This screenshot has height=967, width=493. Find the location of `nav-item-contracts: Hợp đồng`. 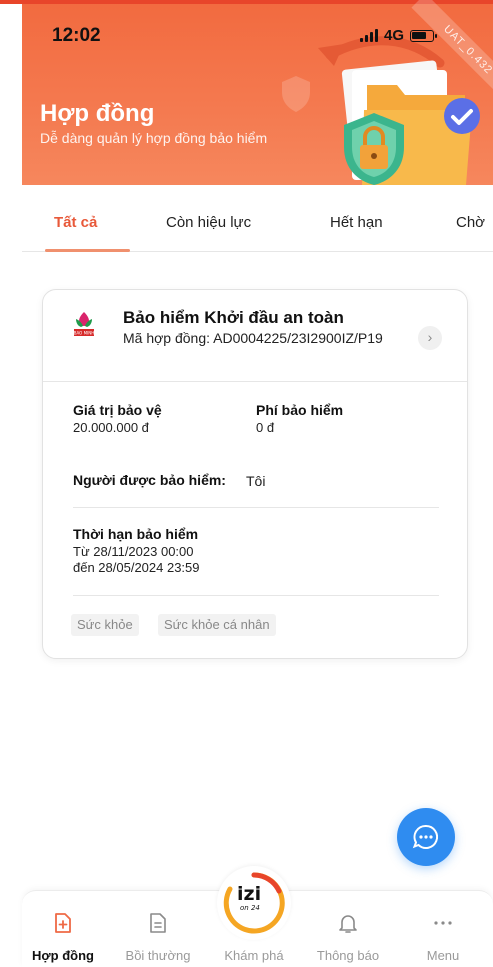

nav-item-contracts: Hợp đồng is located at coordinates (63, 929).